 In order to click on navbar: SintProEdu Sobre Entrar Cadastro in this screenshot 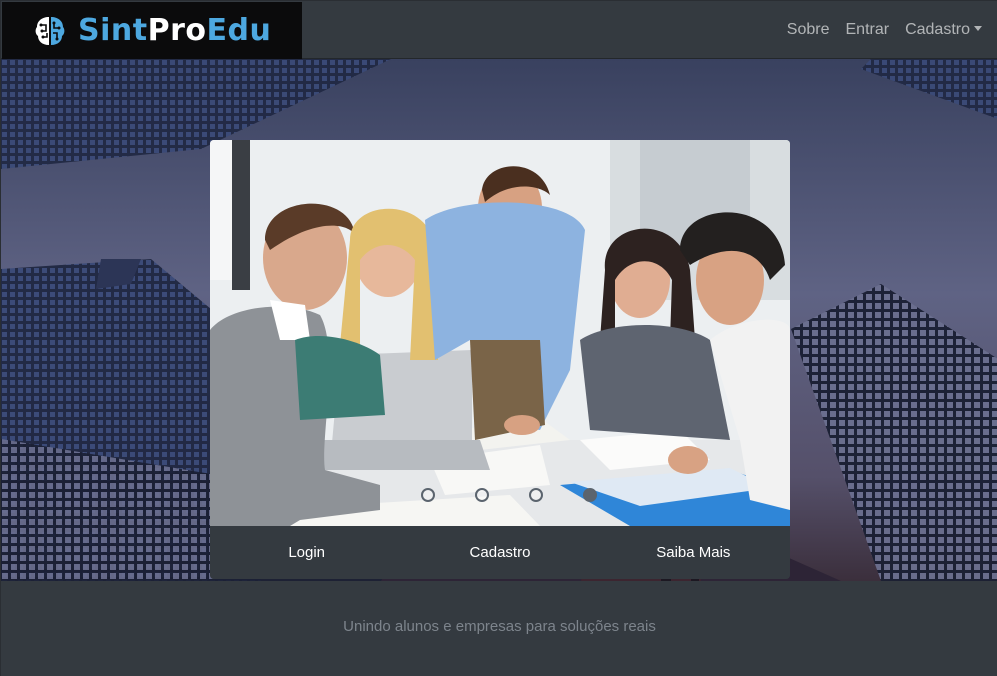, I will do `click(499, 30)`.